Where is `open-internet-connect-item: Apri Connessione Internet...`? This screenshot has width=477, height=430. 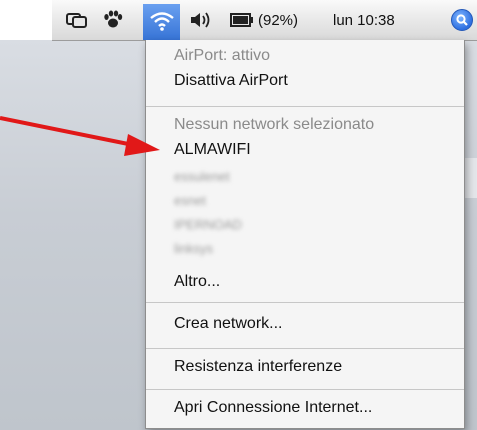 open-internet-connect-item: Apri Connessione Internet... is located at coordinates (273, 408).